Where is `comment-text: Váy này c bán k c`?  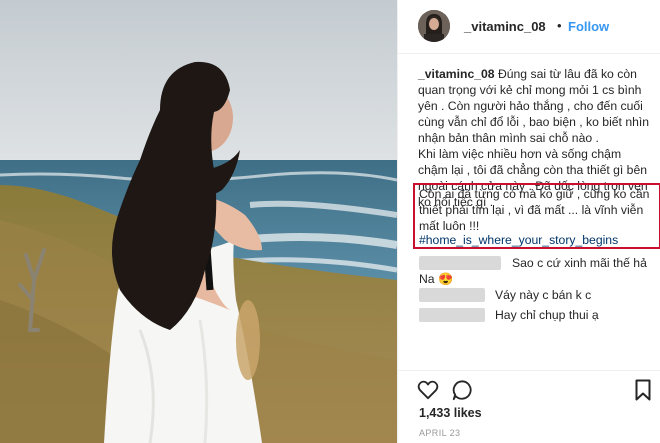
comment-text: Váy này c bán k c is located at coordinates (543, 295).